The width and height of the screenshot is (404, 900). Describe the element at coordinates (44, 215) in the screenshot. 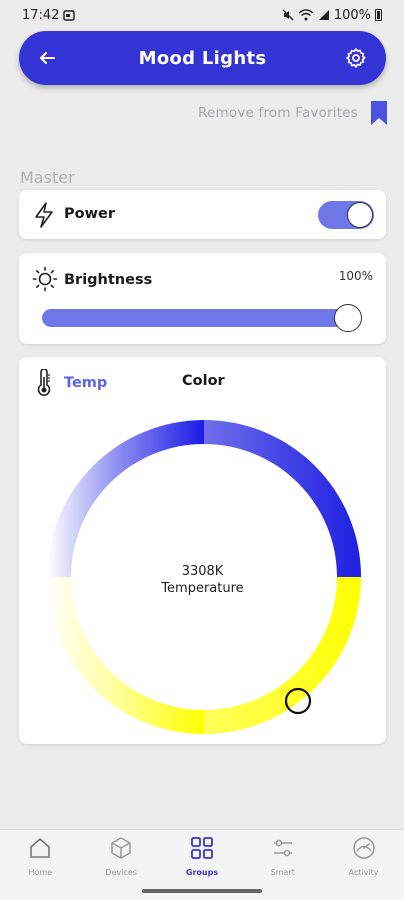

I see `lightning-icon` at that location.